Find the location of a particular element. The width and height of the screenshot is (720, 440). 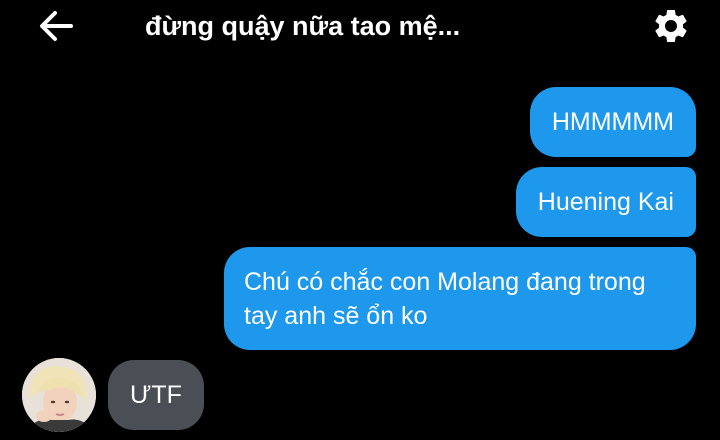

back-button is located at coordinates (56, 26).